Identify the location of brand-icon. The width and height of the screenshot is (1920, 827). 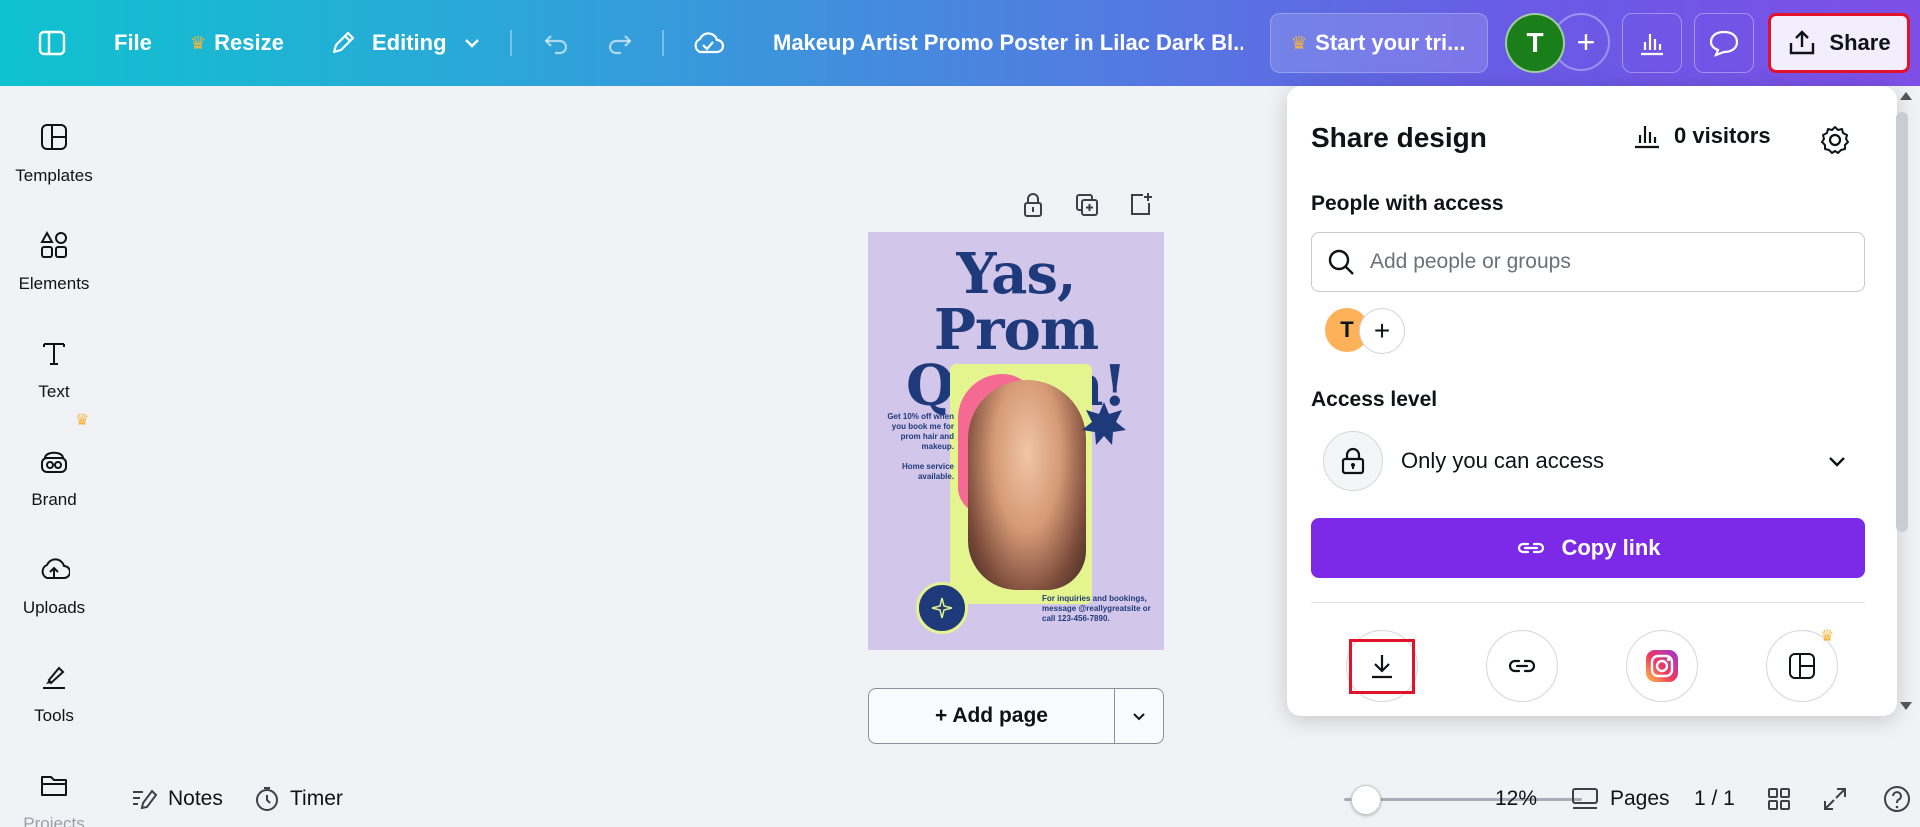
(54, 461).